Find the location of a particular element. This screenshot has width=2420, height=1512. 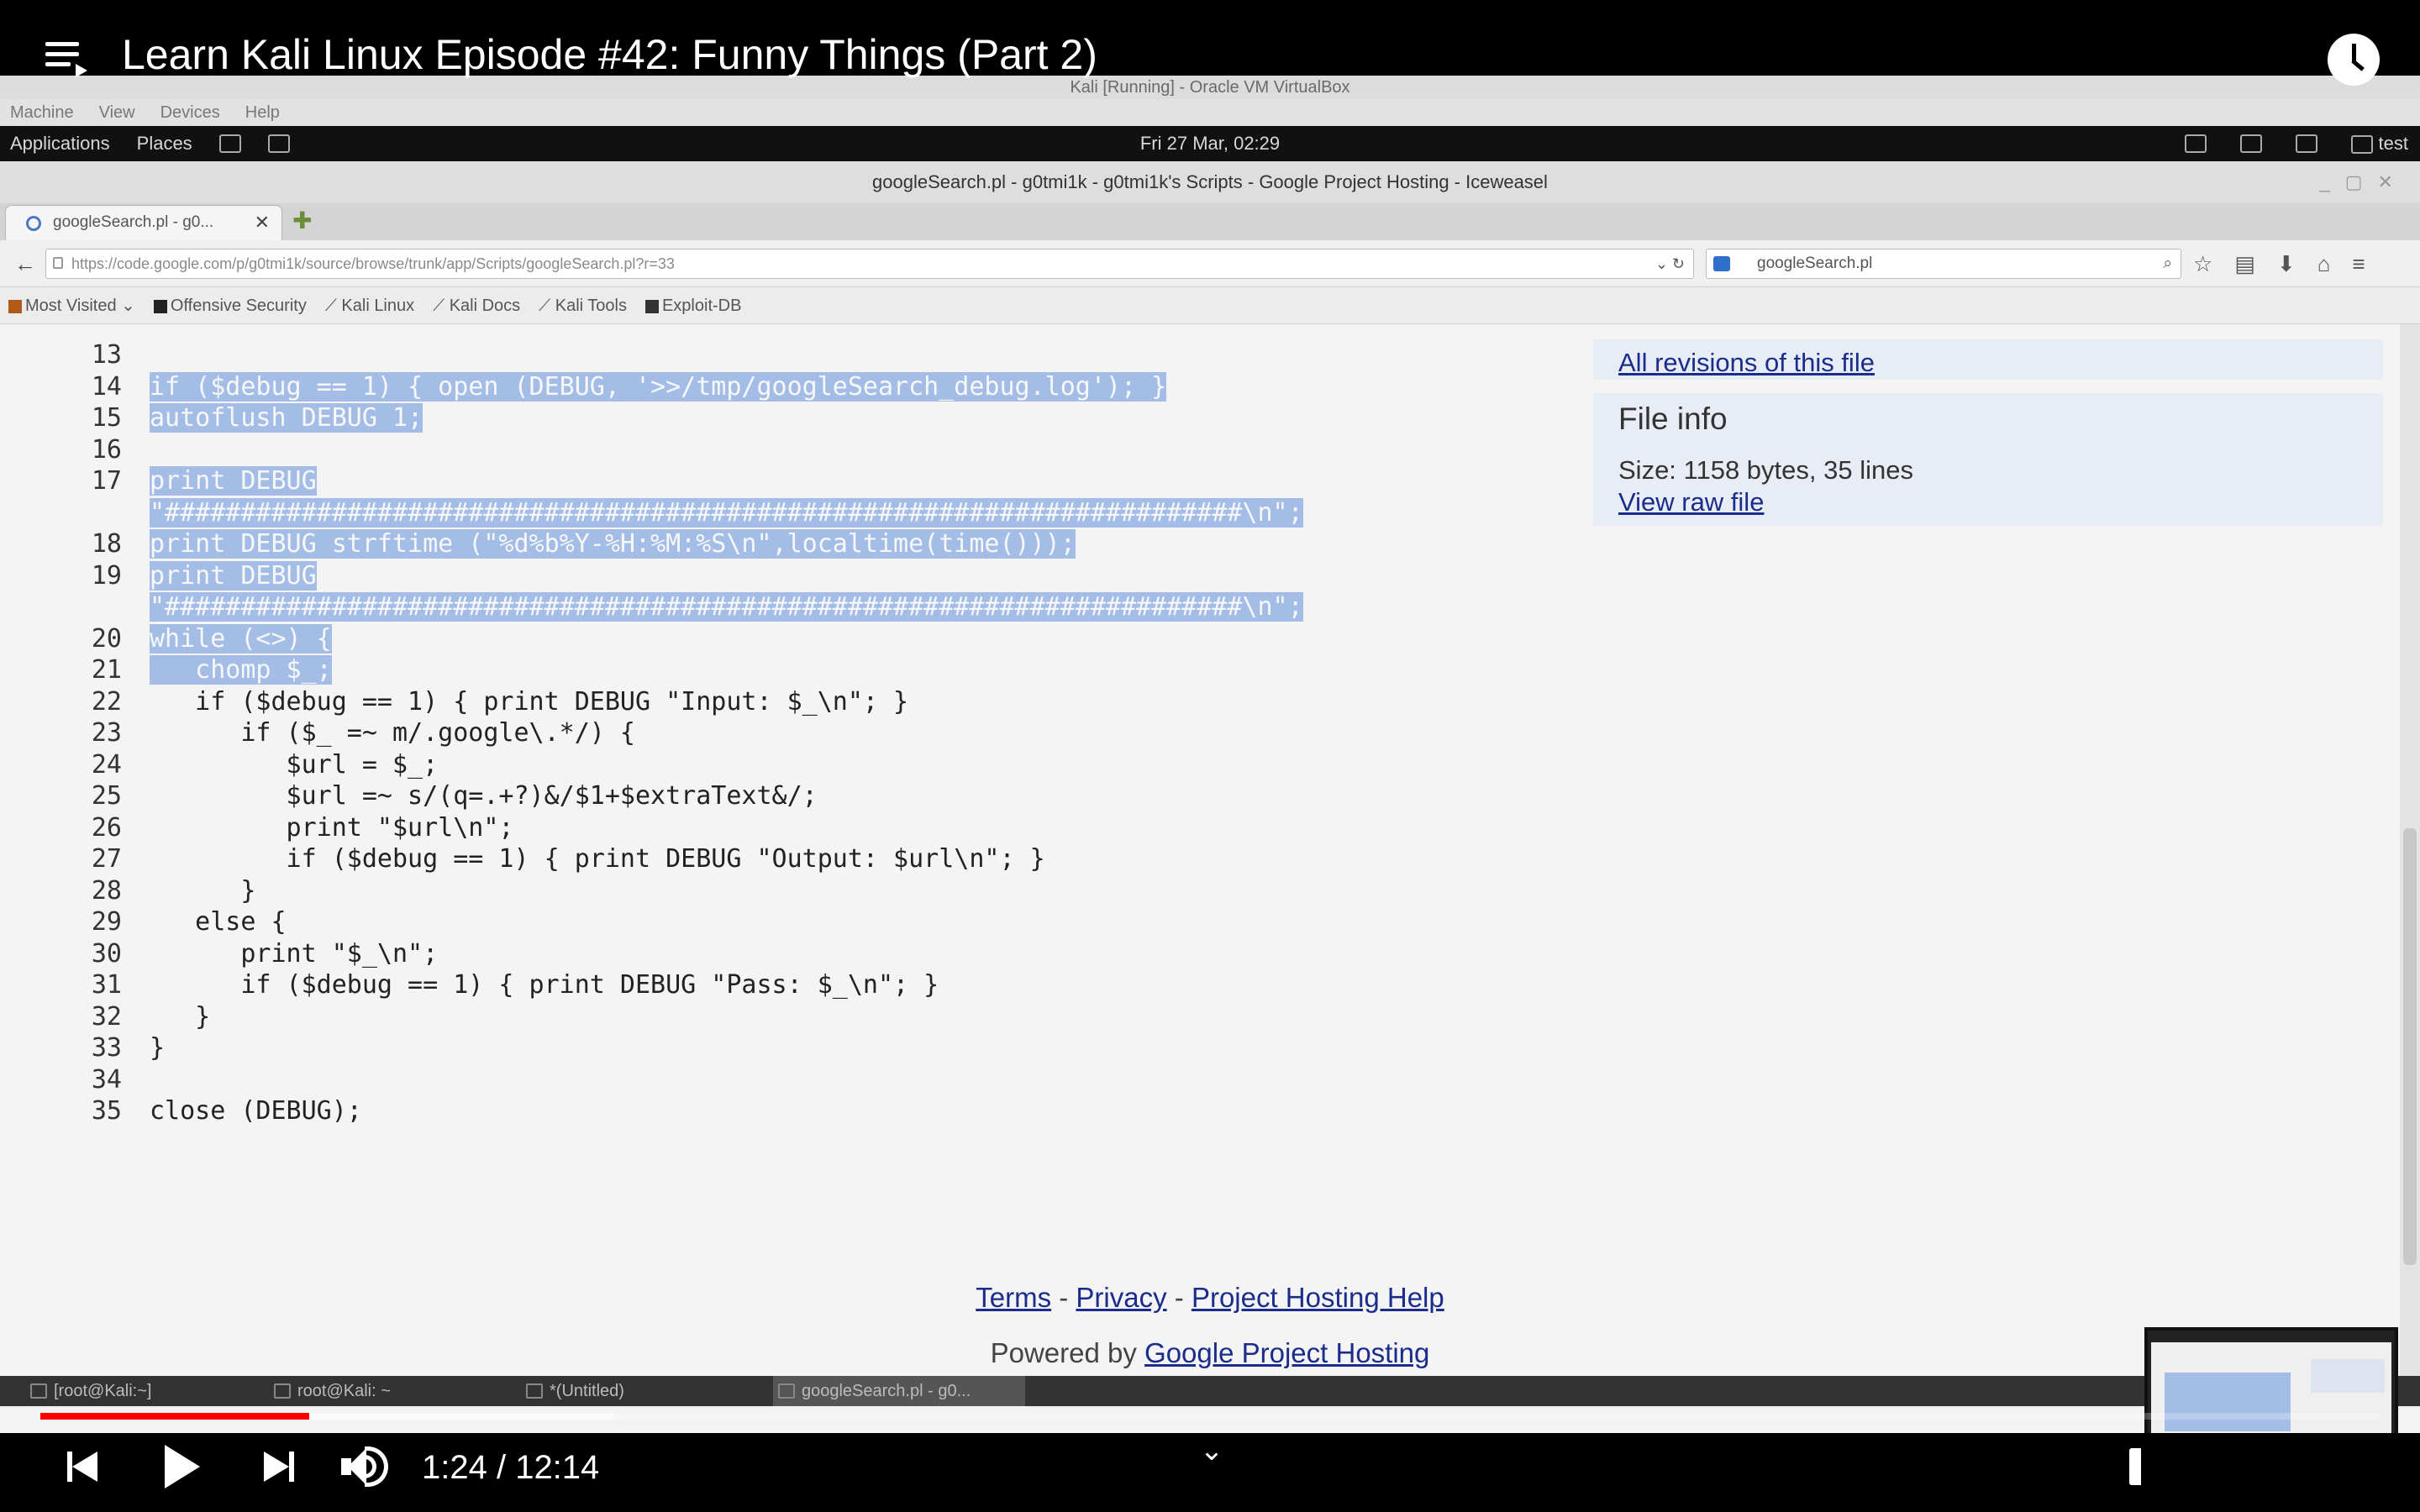

watch-later-clock-icon is located at coordinates (2354, 60).